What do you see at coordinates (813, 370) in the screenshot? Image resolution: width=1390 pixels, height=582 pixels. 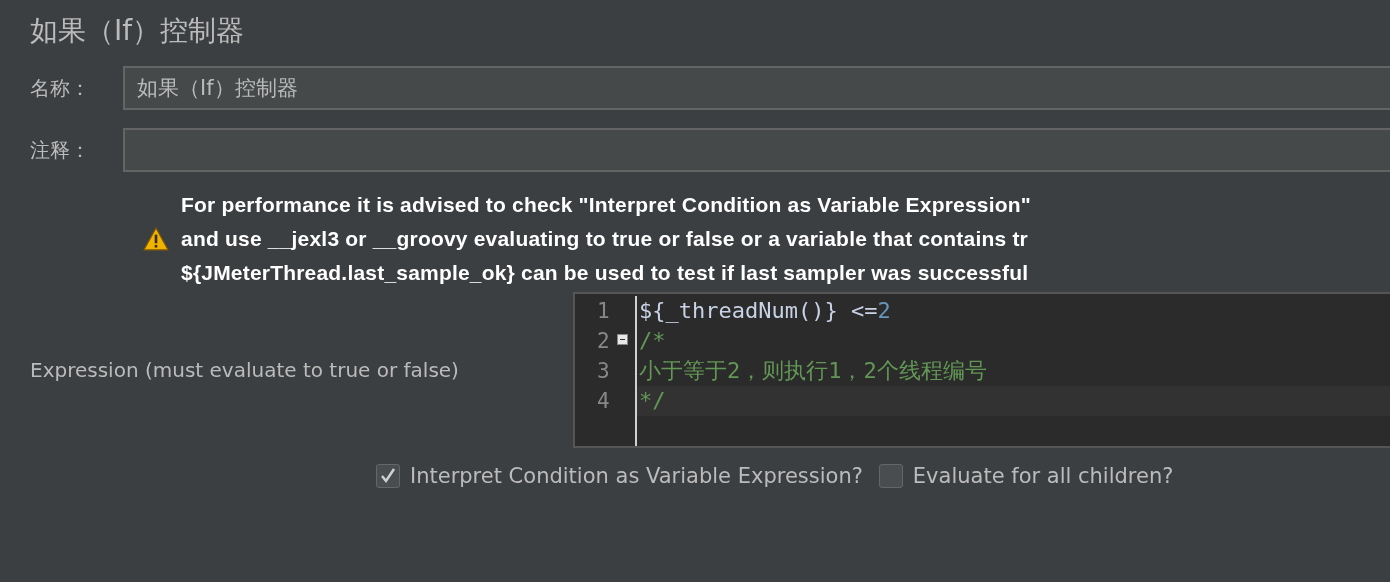 I see `code-line: 小于等于2，则执行1，2个线程编号` at bounding box center [813, 370].